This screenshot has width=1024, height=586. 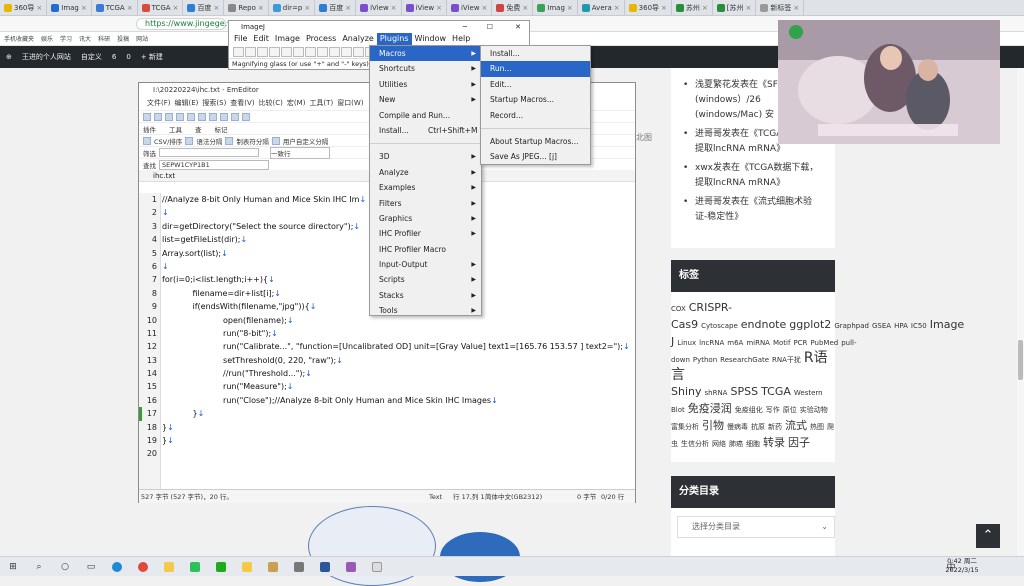 What do you see at coordinates (187, 103) in the screenshot?
I see `emeditor-menu-item: 编辑(E)` at bounding box center [187, 103].